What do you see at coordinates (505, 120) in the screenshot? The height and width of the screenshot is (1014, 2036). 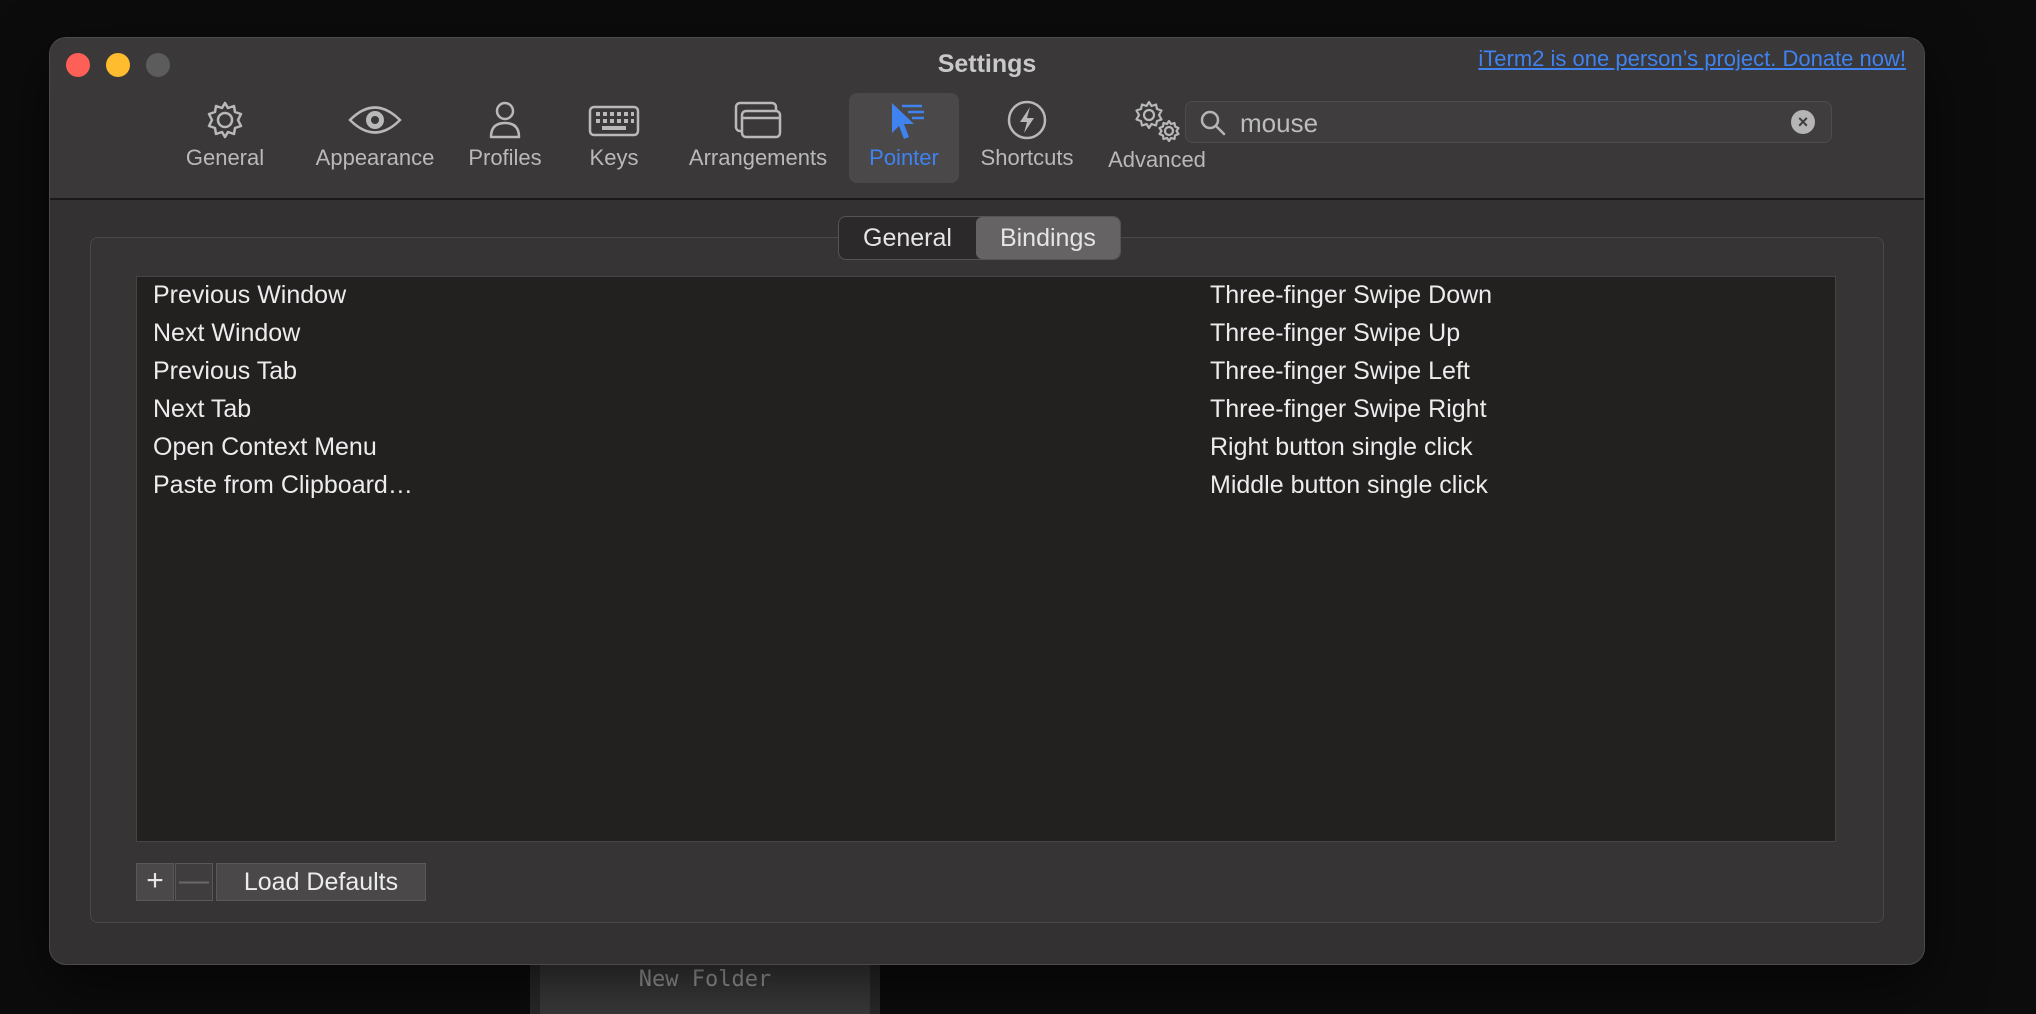 I see `person-icon` at bounding box center [505, 120].